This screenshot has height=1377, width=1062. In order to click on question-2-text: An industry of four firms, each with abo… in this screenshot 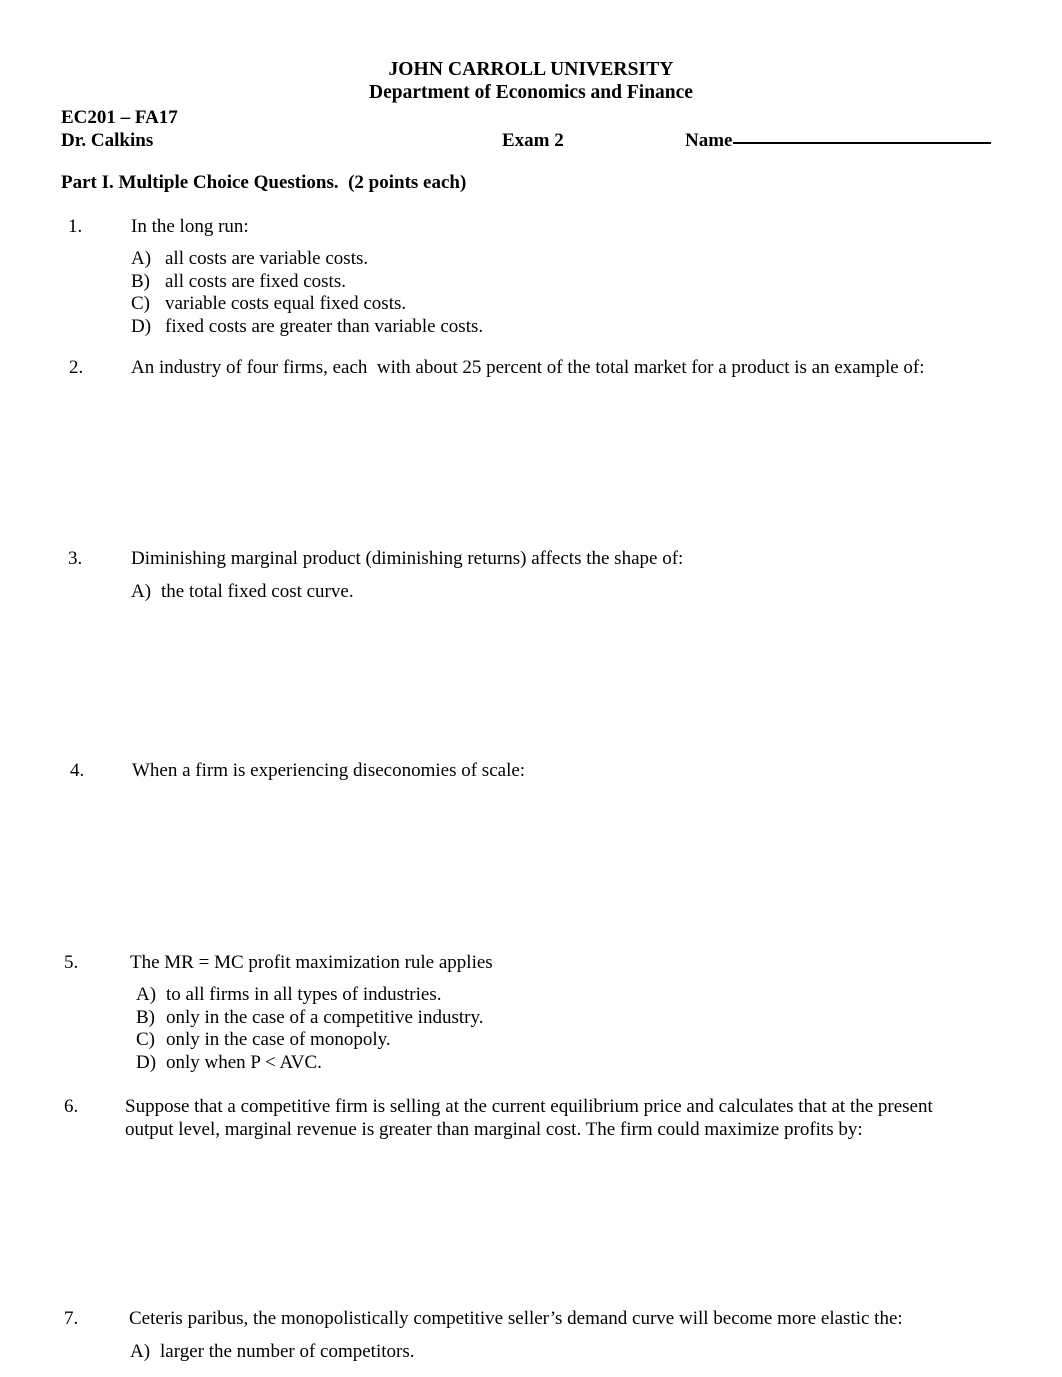, I will do `click(528, 367)`.